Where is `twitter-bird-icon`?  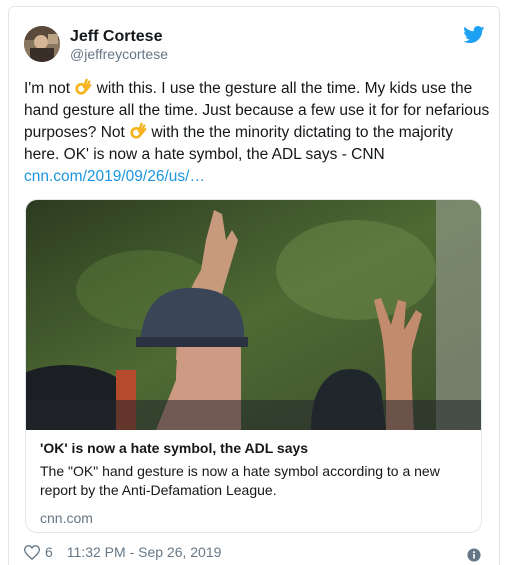
twitter-bird-icon is located at coordinates (474, 35).